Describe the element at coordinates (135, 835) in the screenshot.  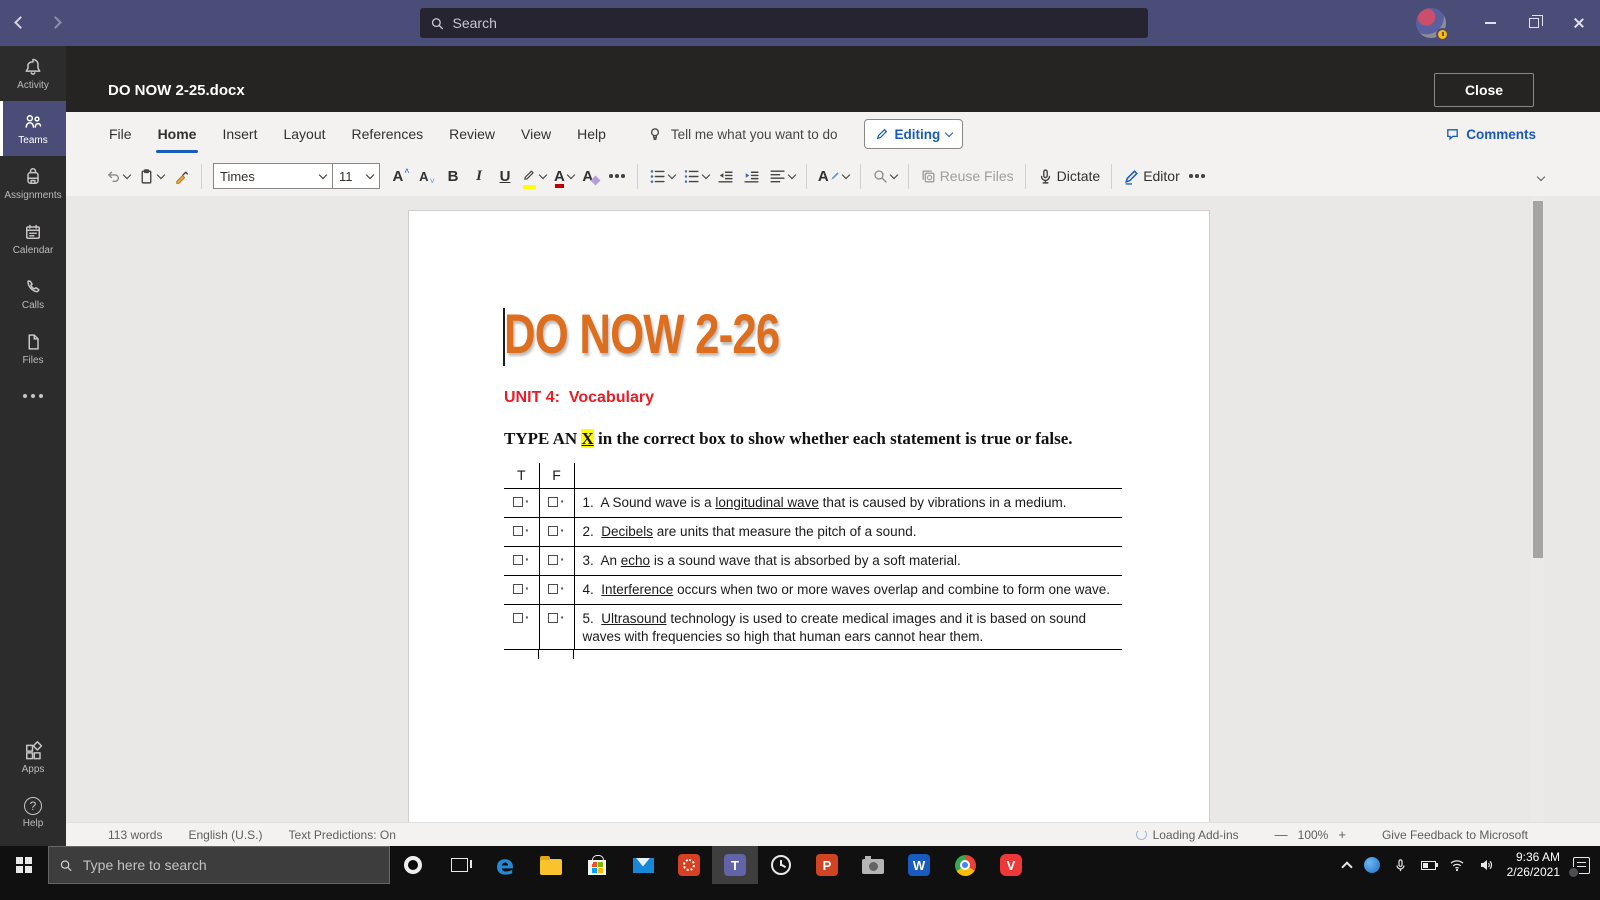
I see `word-count: 113 words` at that location.